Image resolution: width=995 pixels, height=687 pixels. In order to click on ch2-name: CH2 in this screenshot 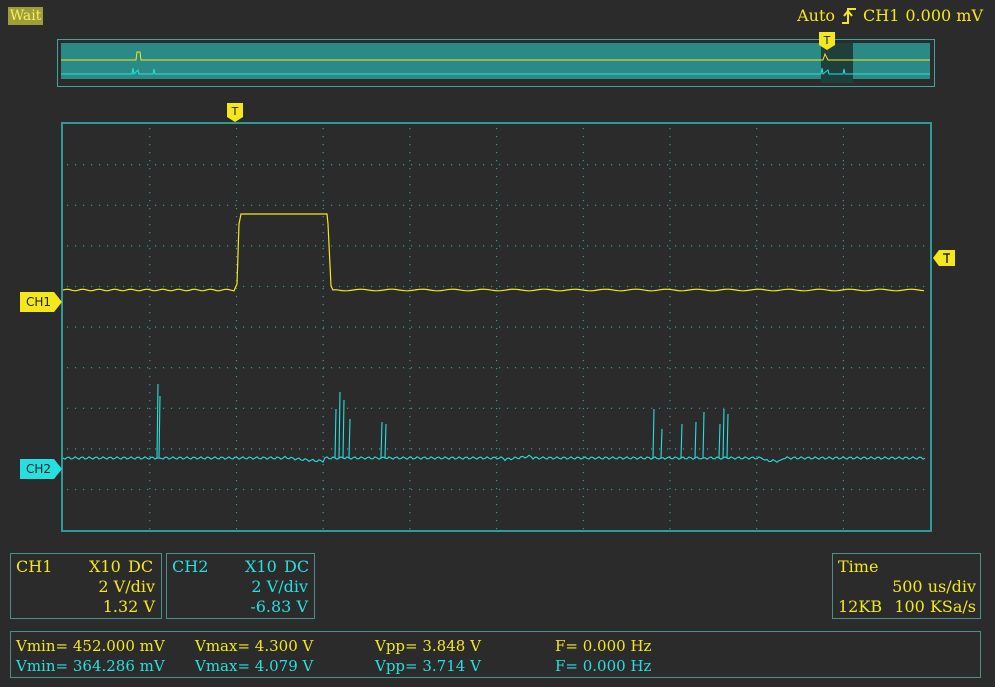, I will do `click(190, 566)`.